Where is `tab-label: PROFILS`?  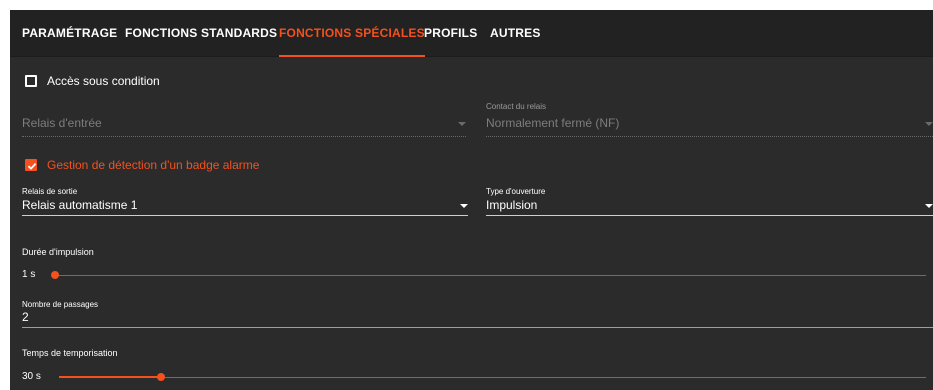 tab-label: PROFILS is located at coordinates (451, 33).